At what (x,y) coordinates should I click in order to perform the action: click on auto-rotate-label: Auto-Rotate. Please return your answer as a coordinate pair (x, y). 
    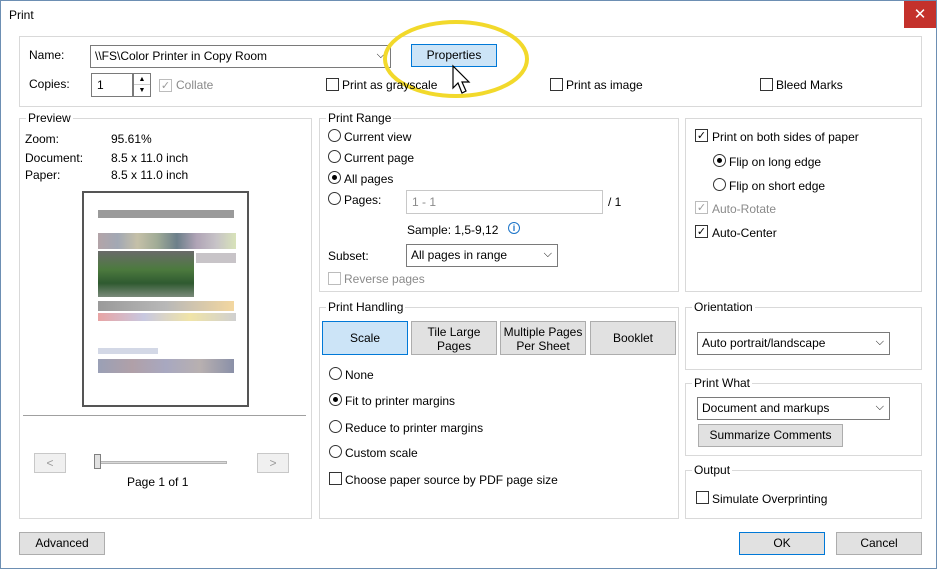
    Looking at the image, I should click on (744, 209).